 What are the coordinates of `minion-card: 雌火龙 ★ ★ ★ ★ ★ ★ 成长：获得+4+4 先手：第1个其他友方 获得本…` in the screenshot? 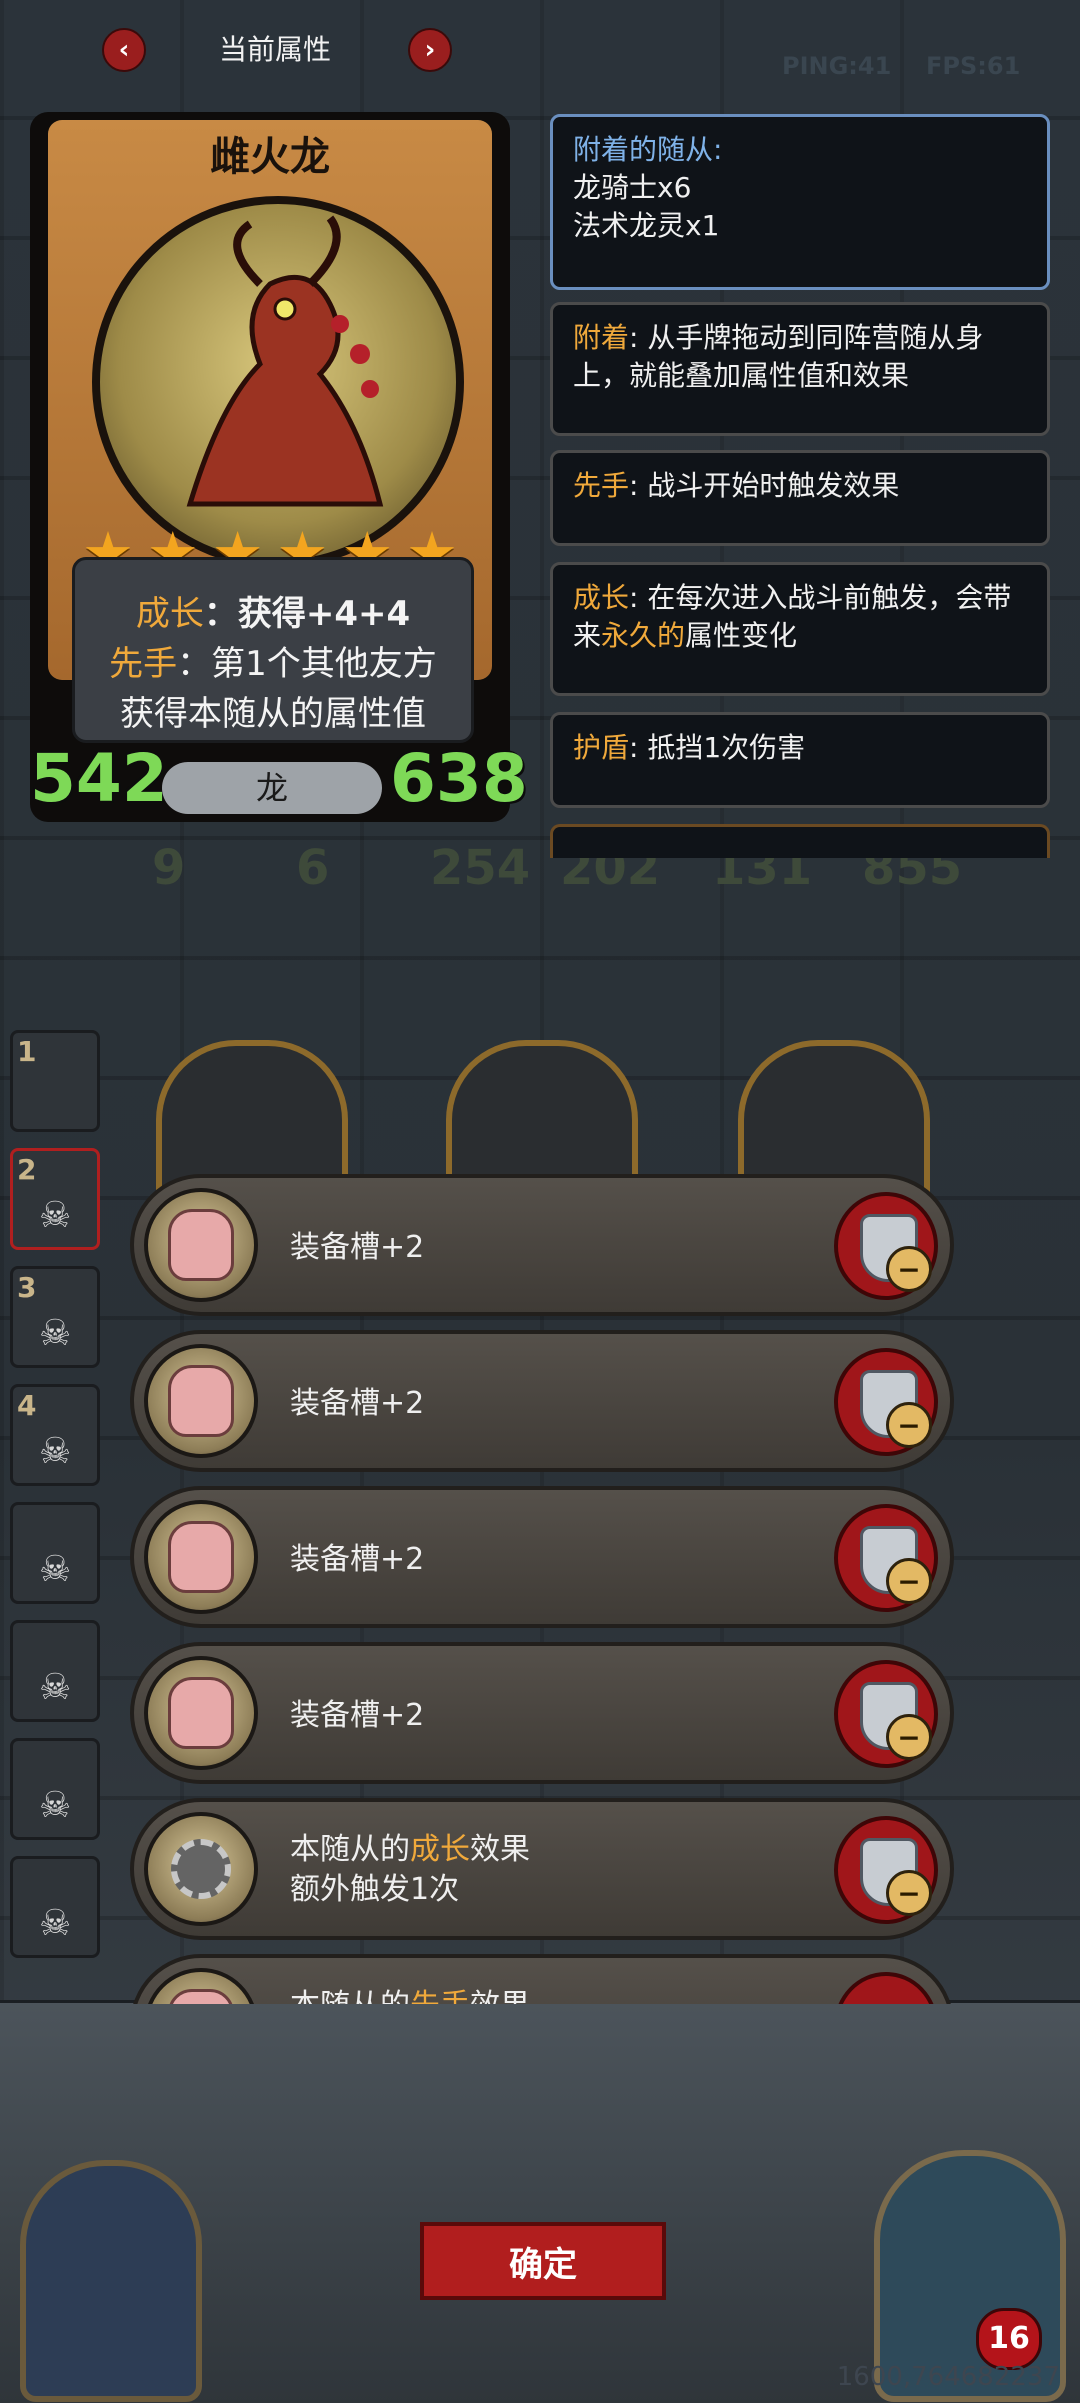 It's located at (279, 467).